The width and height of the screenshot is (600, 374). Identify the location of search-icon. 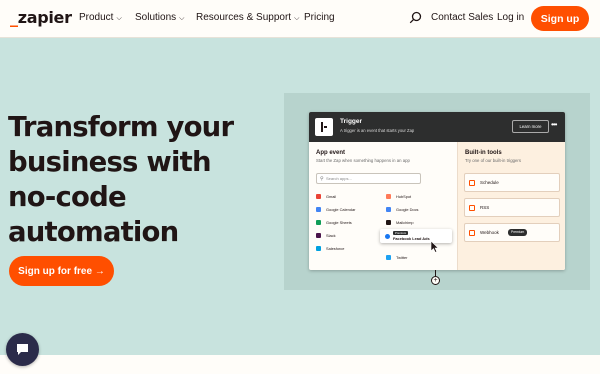
(415, 17).